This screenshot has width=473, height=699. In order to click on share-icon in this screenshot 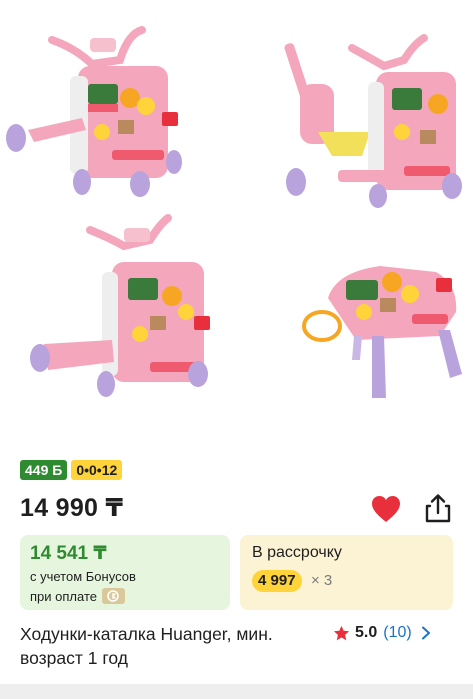, I will do `click(438, 508)`.